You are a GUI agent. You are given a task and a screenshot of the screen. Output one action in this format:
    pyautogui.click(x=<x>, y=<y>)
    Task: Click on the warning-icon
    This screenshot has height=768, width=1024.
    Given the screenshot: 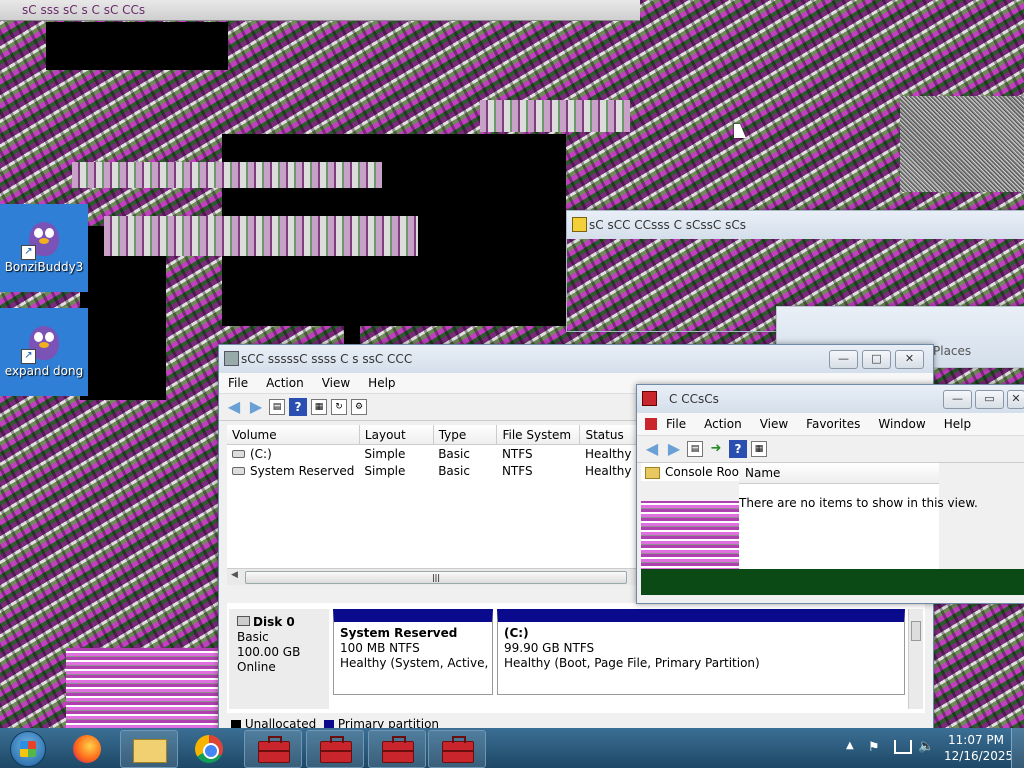 What is the action you would take?
    pyautogui.click(x=579, y=224)
    